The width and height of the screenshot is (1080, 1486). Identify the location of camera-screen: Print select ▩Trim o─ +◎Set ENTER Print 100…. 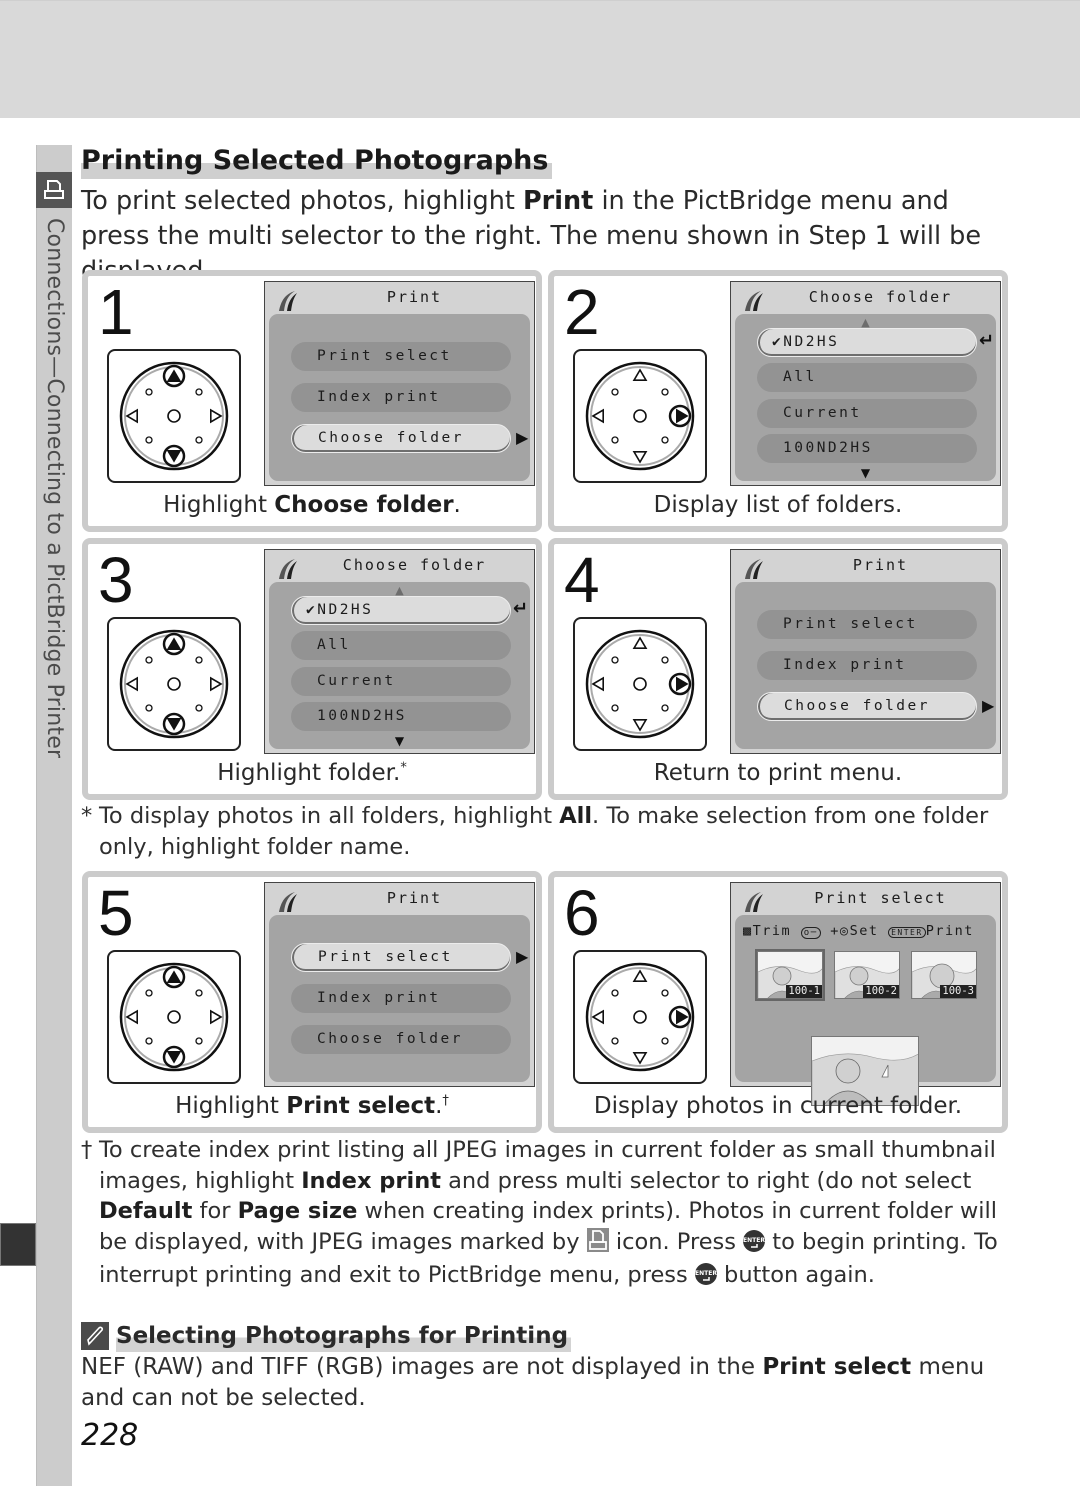
(865, 994).